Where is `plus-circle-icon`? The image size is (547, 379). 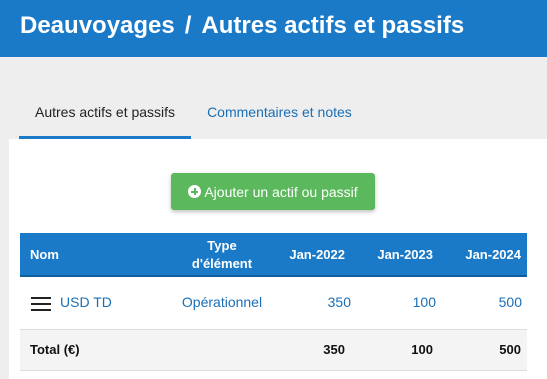 plus-circle-icon is located at coordinates (195, 191).